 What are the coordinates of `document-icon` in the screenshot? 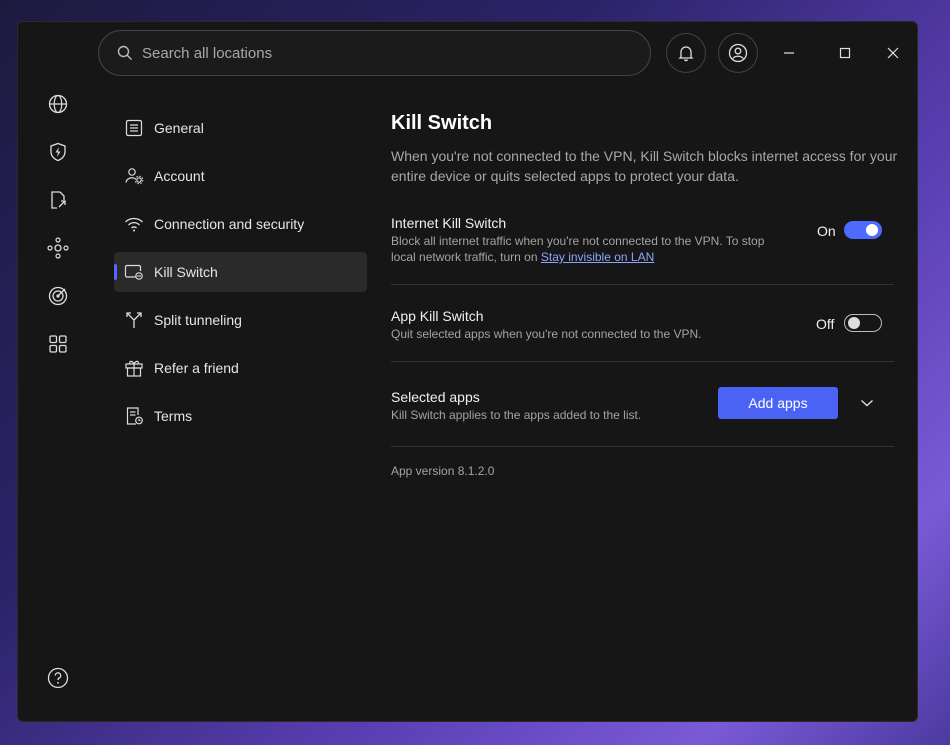 It's located at (134, 416).